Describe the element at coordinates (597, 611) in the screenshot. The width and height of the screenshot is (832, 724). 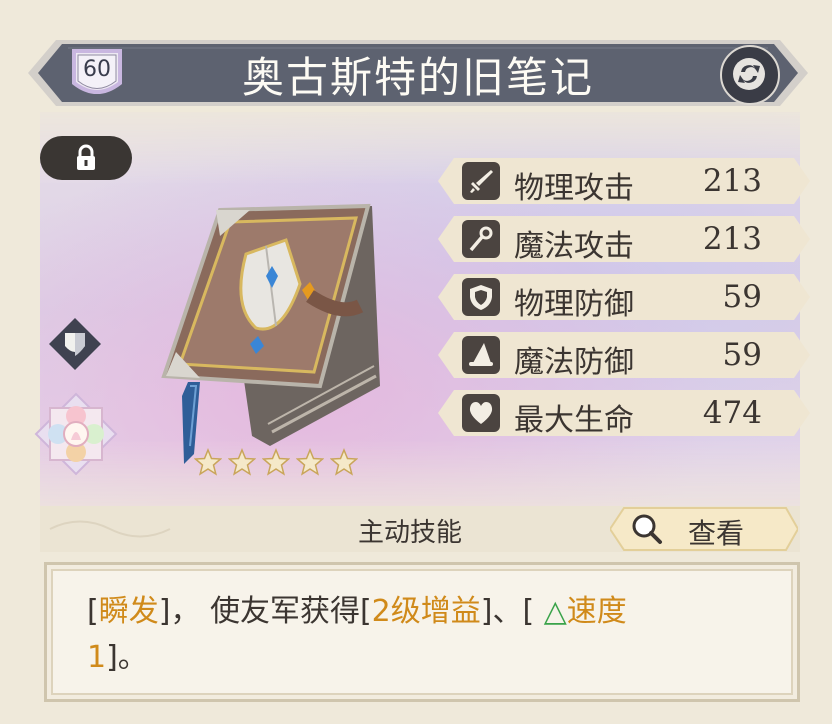
I see `keyword-speed: 速度` at that location.